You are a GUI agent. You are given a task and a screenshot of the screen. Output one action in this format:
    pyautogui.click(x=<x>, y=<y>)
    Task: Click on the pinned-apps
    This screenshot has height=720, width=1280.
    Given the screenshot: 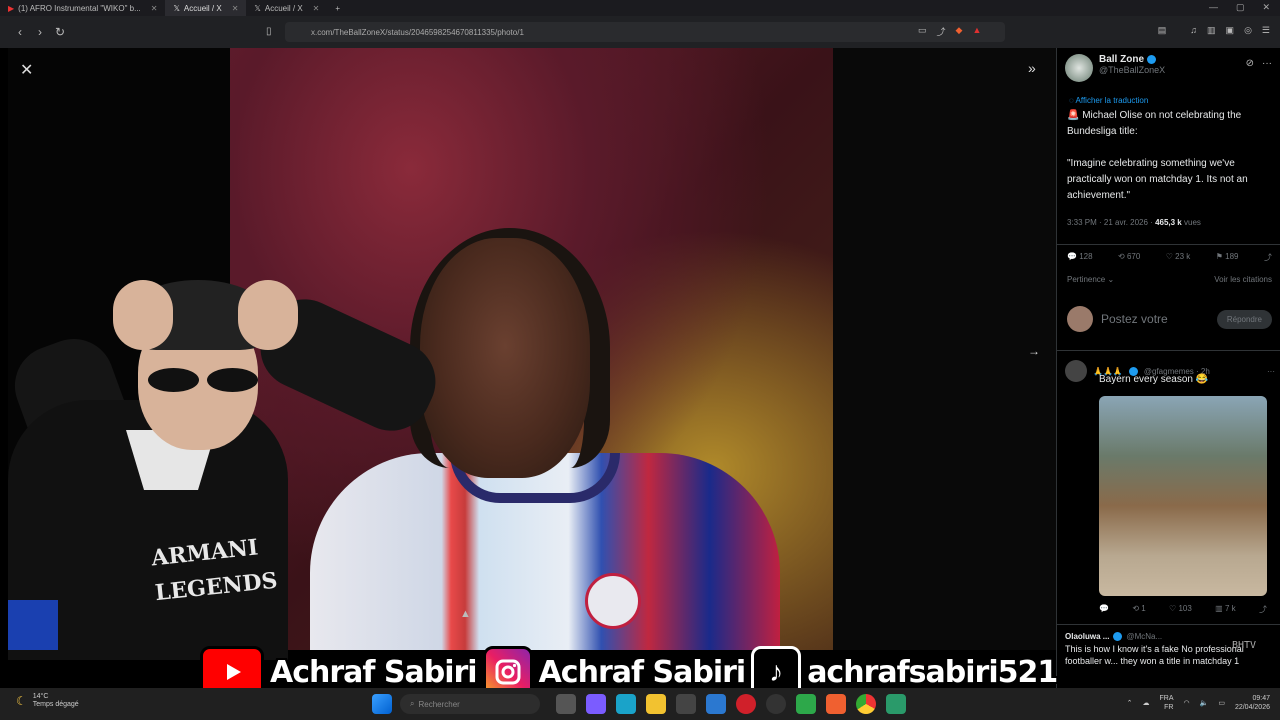 What is the action you would take?
    pyautogui.click(x=731, y=704)
    